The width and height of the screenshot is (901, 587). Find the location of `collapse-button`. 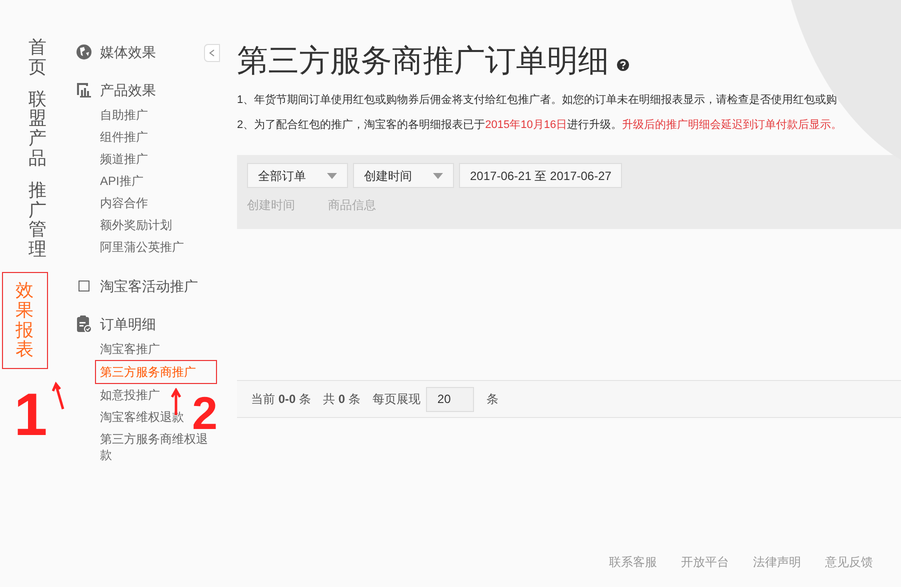

collapse-button is located at coordinates (212, 53).